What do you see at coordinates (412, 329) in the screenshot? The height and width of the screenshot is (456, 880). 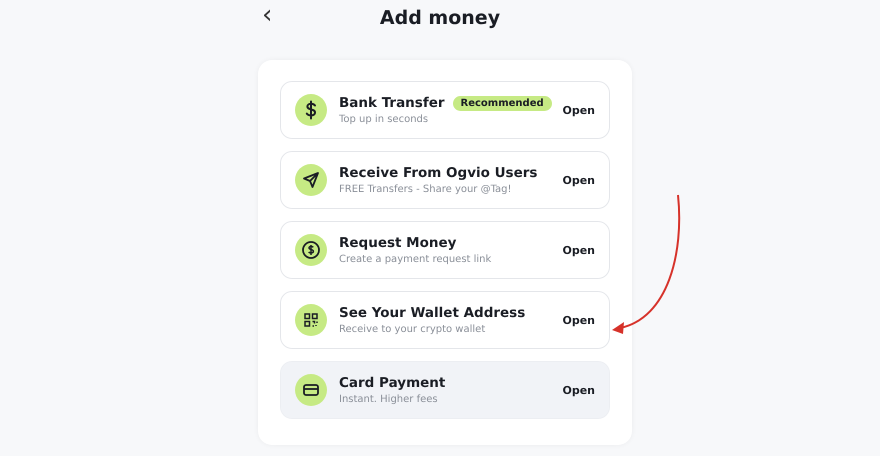 I see `option-subtitle: Receive to your crypto wallet` at bounding box center [412, 329].